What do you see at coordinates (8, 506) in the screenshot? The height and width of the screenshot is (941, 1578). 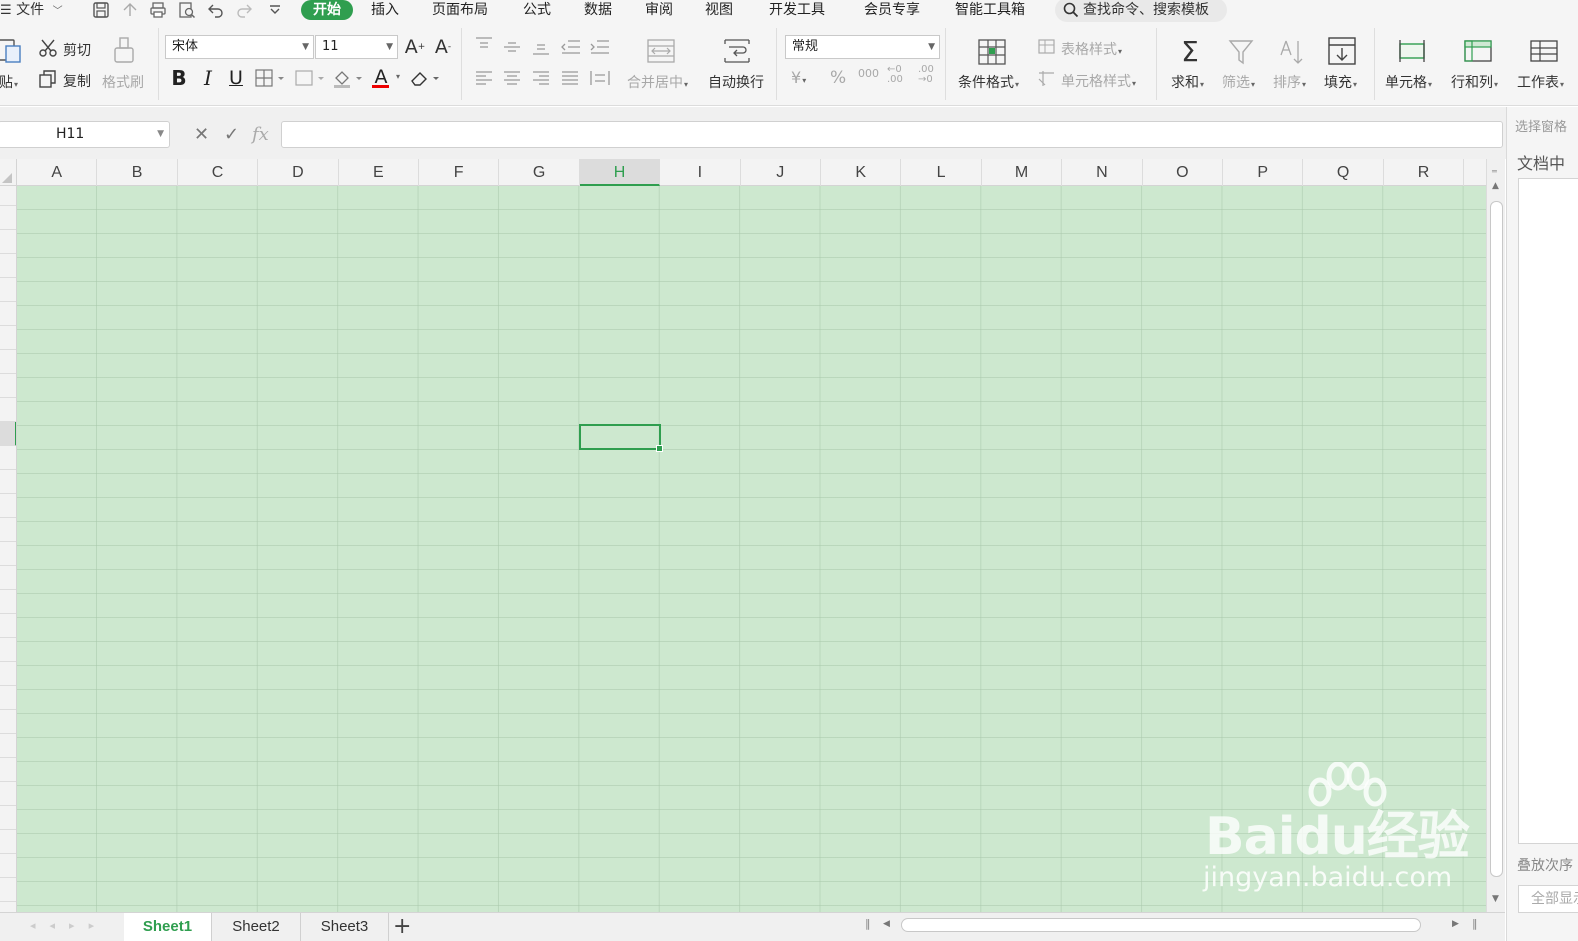 I see `row-header: 4` at bounding box center [8, 506].